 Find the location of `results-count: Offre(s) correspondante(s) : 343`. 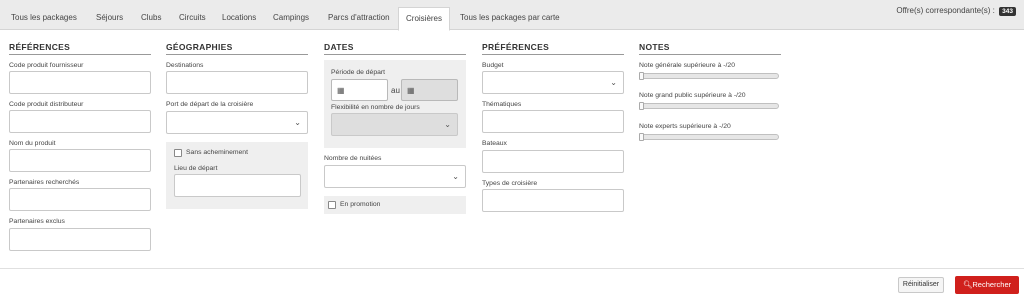

results-count: Offre(s) correspondante(s) : 343 is located at coordinates (956, 11).